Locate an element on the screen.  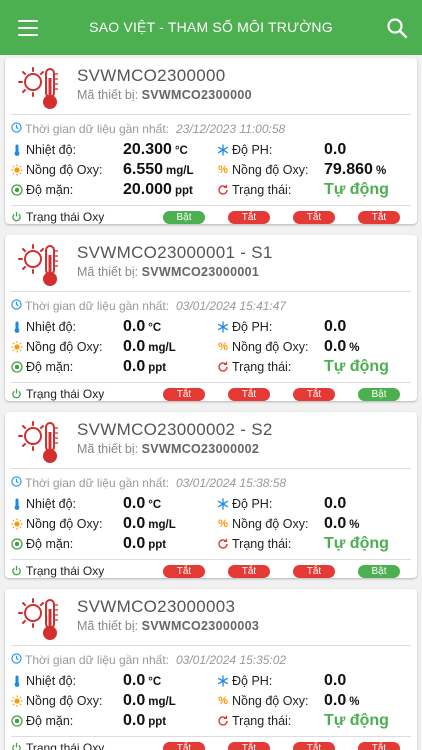
last-data-time-value: 03/01/2024 15:38:58 is located at coordinates (231, 483).